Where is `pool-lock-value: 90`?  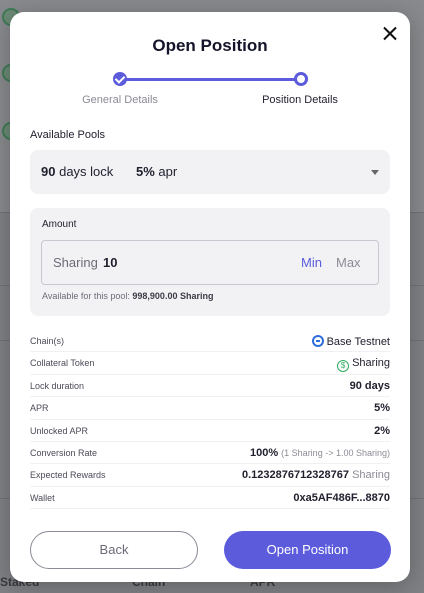 pool-lock-value: 90 is located at coordinates (48, 171).